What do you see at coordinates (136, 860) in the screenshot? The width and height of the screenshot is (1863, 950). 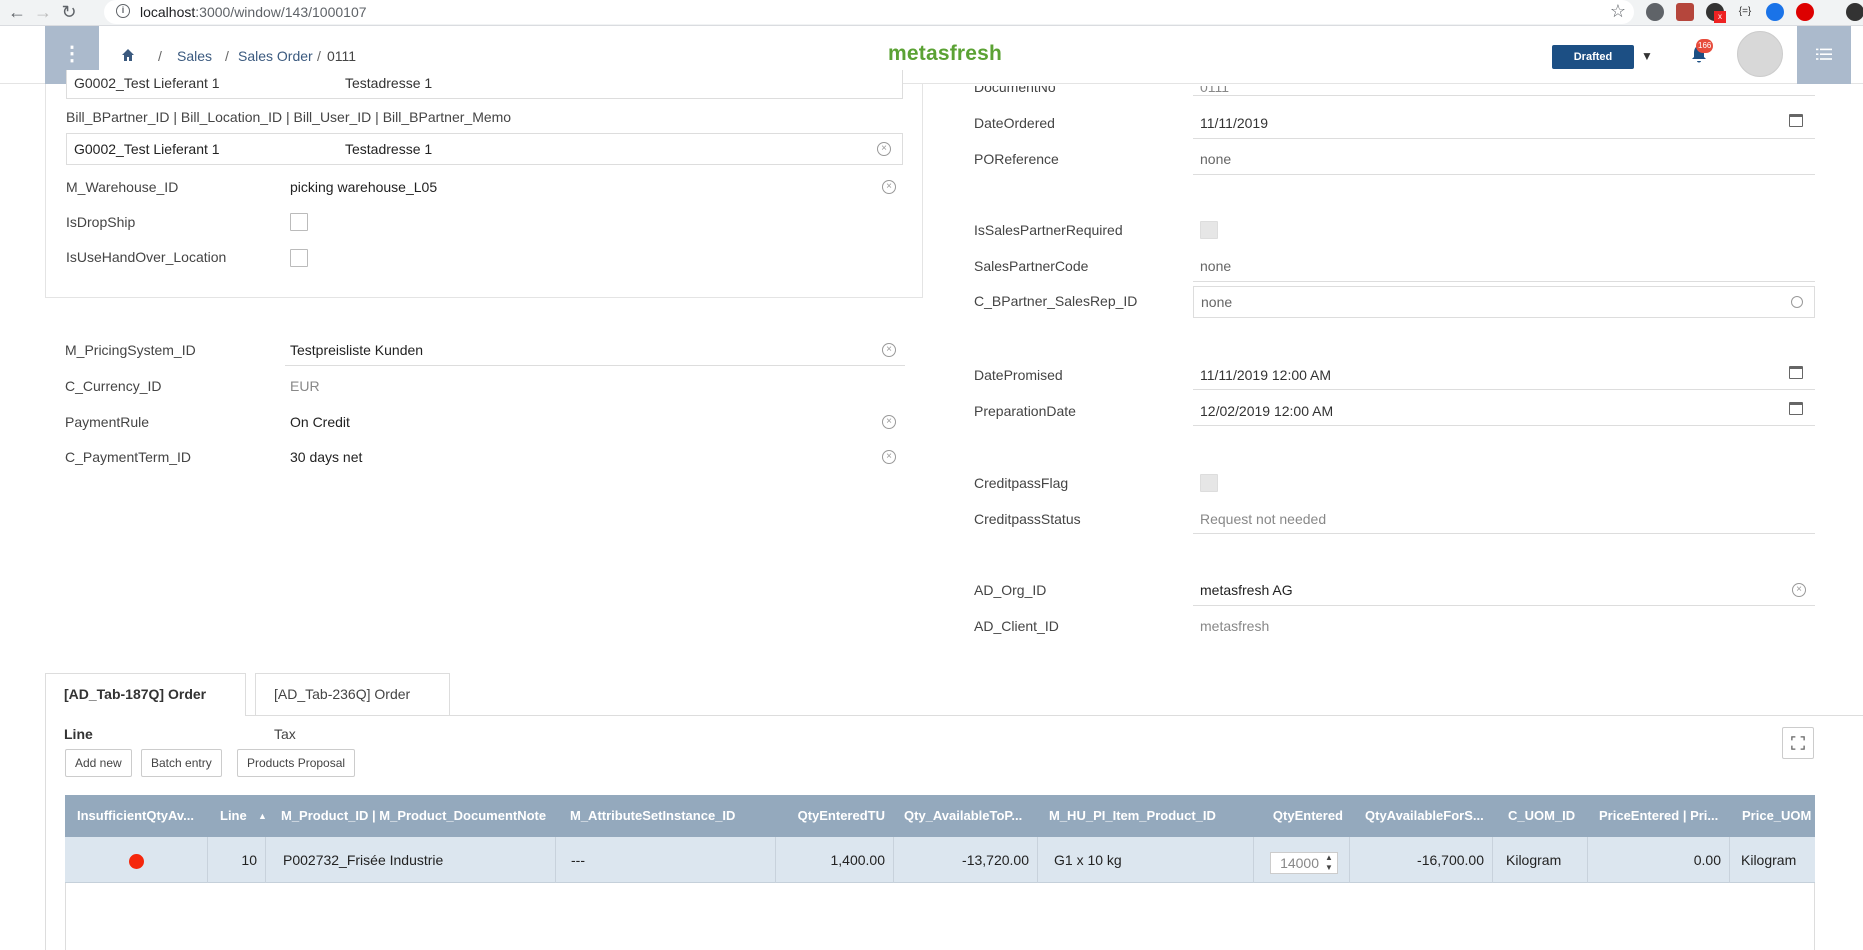 I see `insufficient-qty-cell` at bounding box center [136, 860].